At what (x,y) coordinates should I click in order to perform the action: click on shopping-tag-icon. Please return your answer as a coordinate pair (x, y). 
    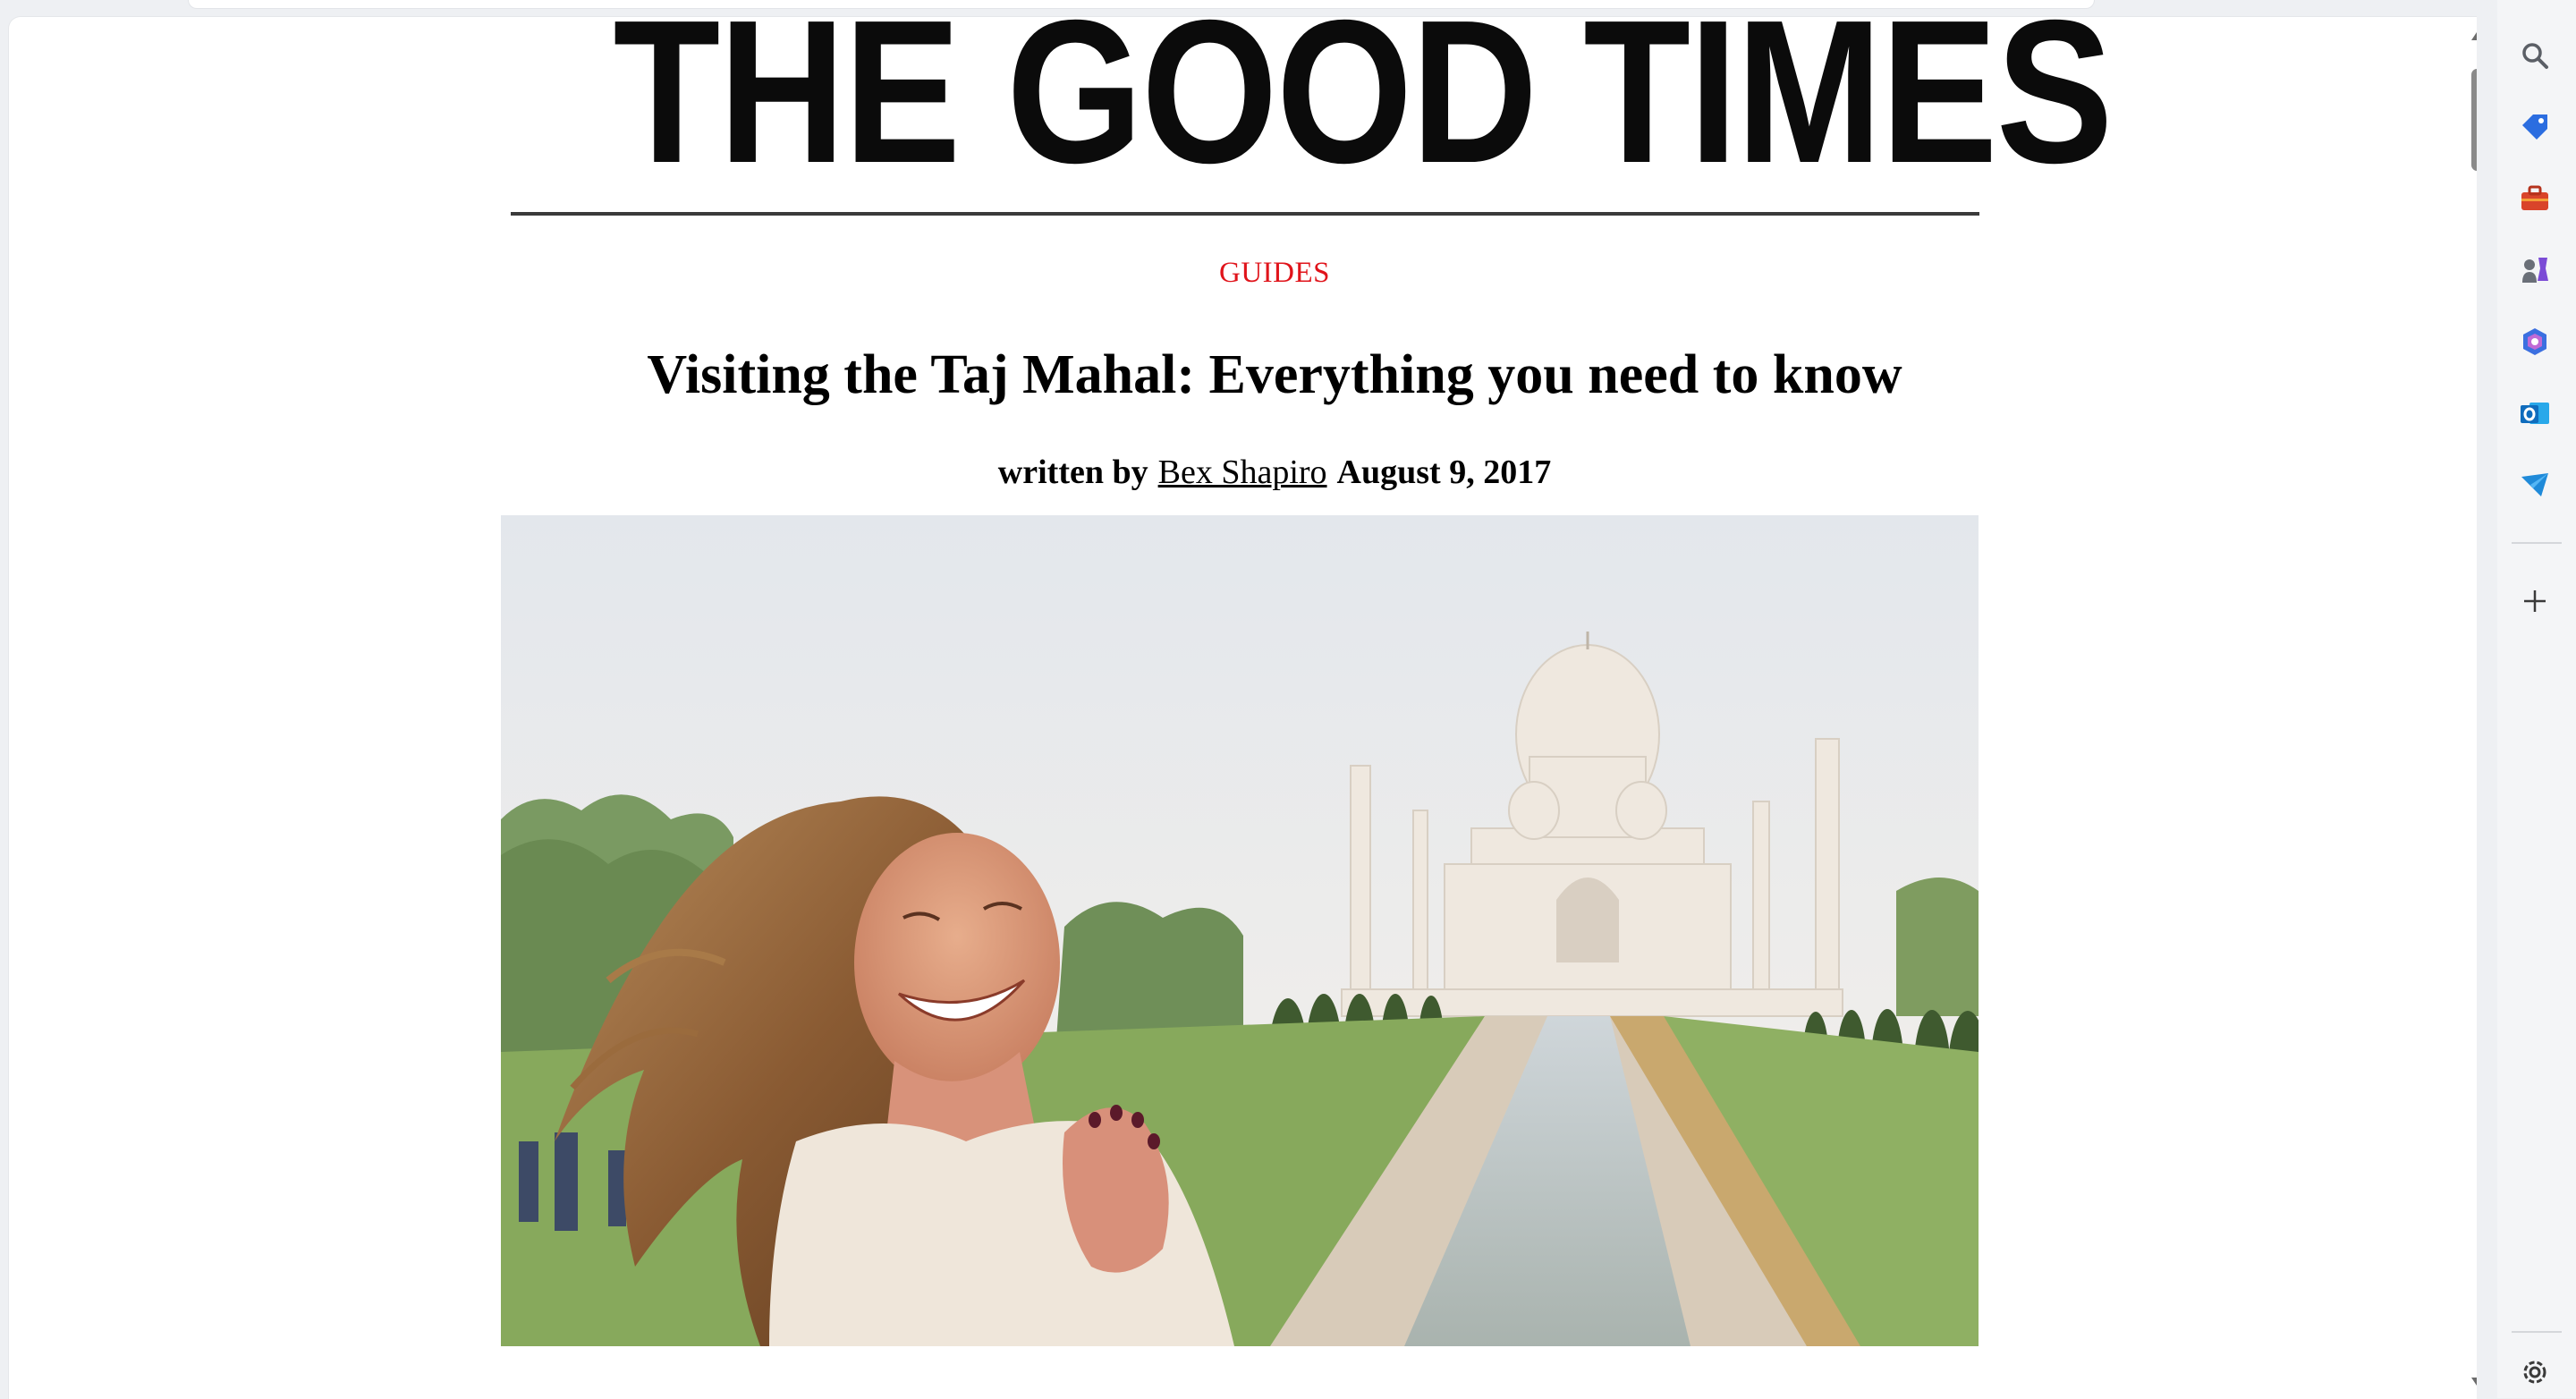
    Looking at the image, I should click on (2534, 127).